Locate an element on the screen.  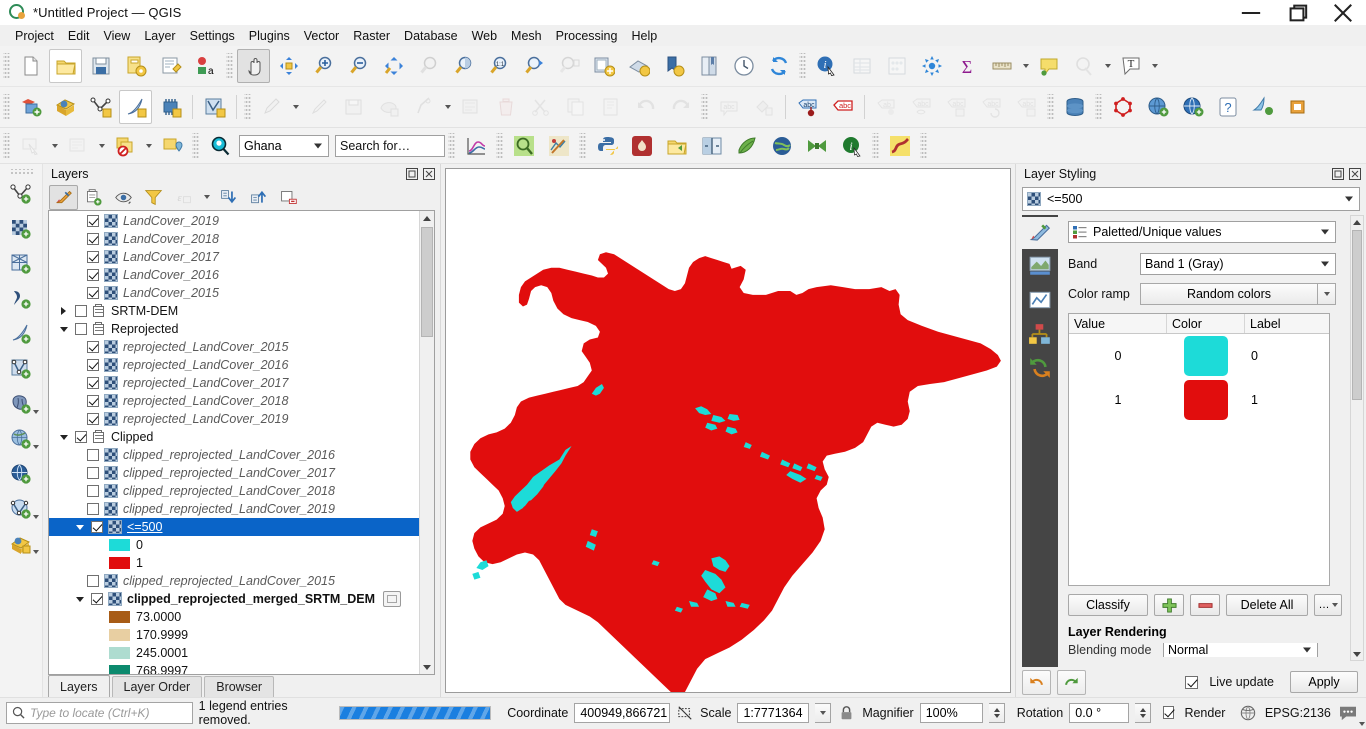
identify-features-icon: i is located at coordinates (826, 66).